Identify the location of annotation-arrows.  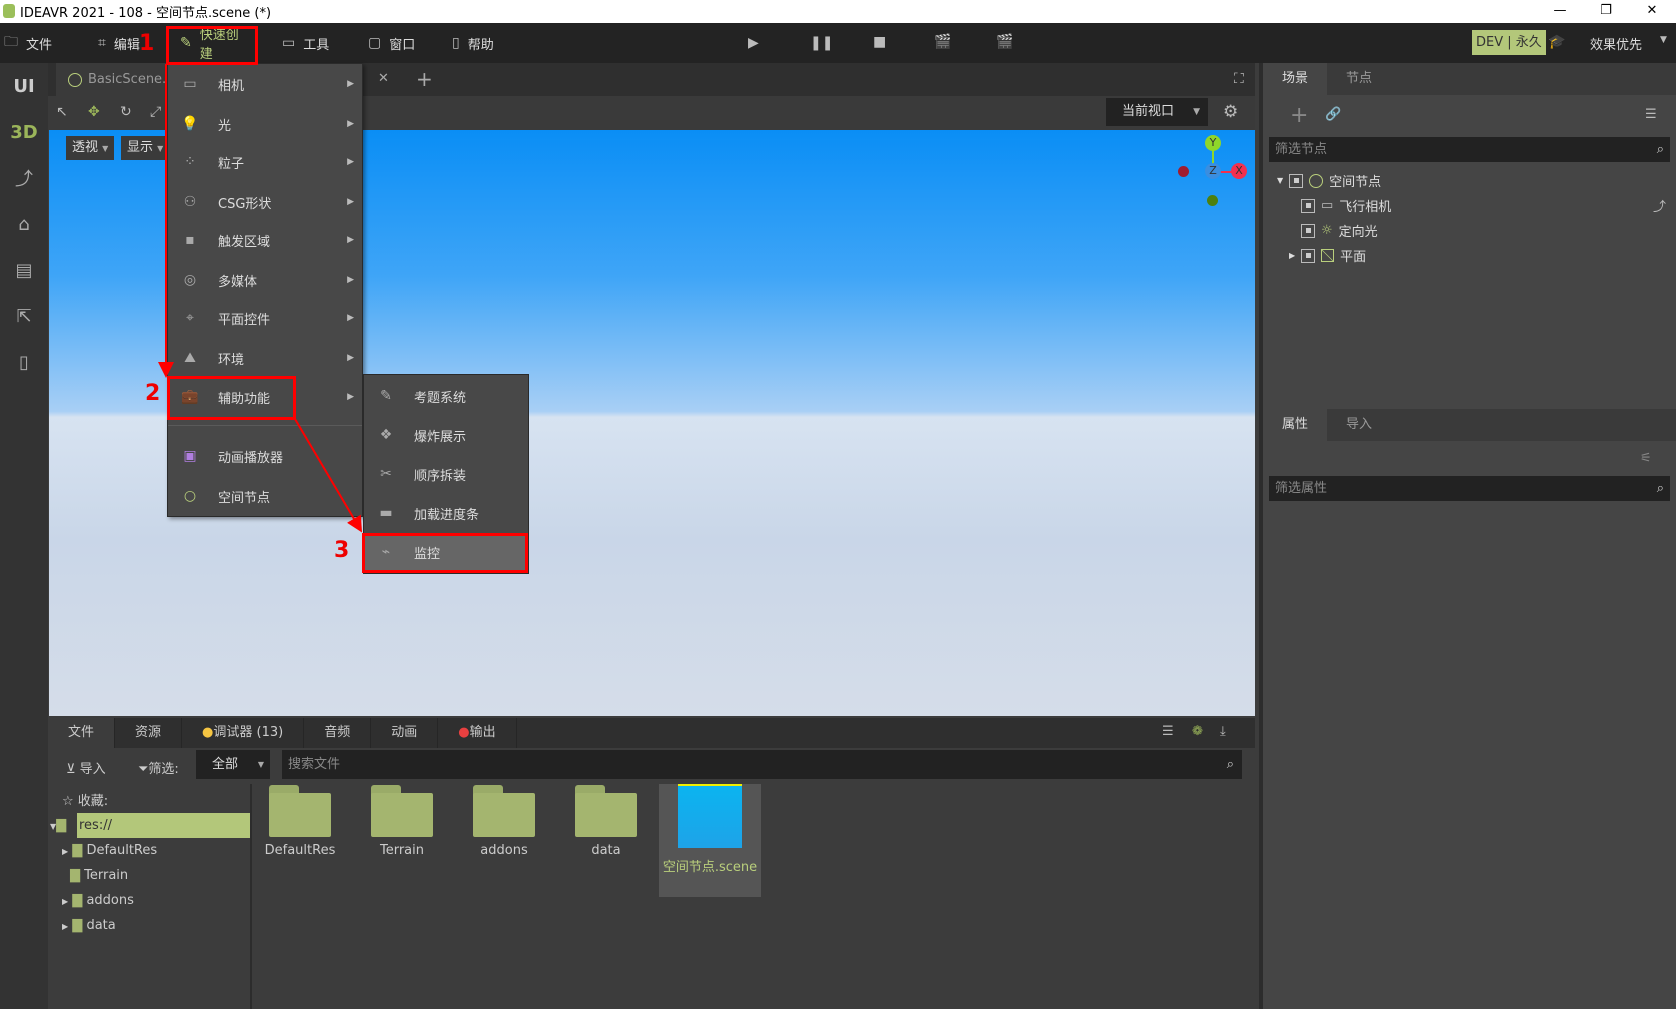
(260, 298).